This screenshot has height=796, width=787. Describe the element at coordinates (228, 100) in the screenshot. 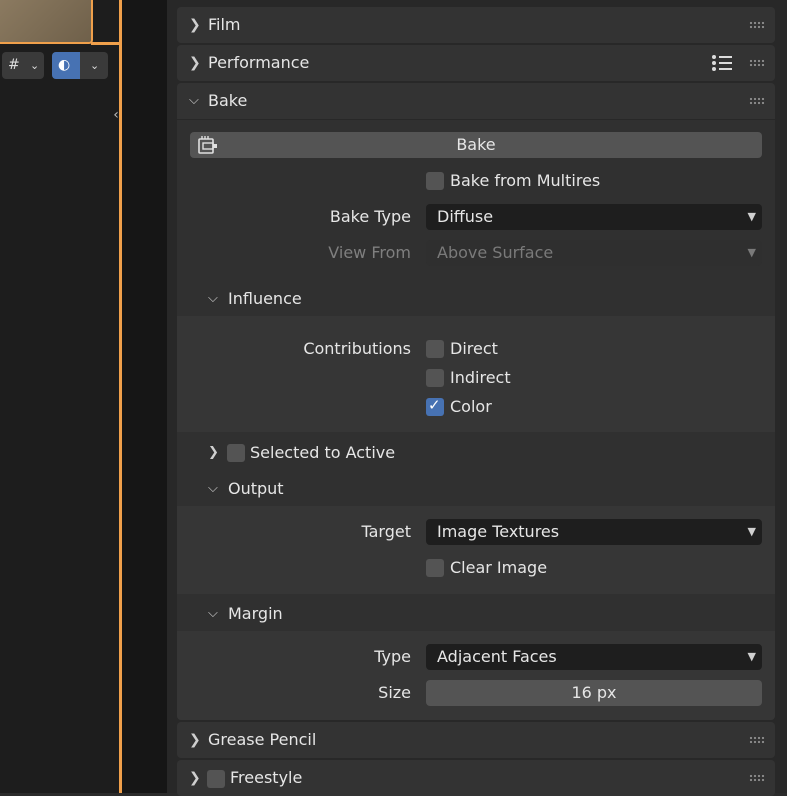

I see `panel-title-bake: Bake` at that location.